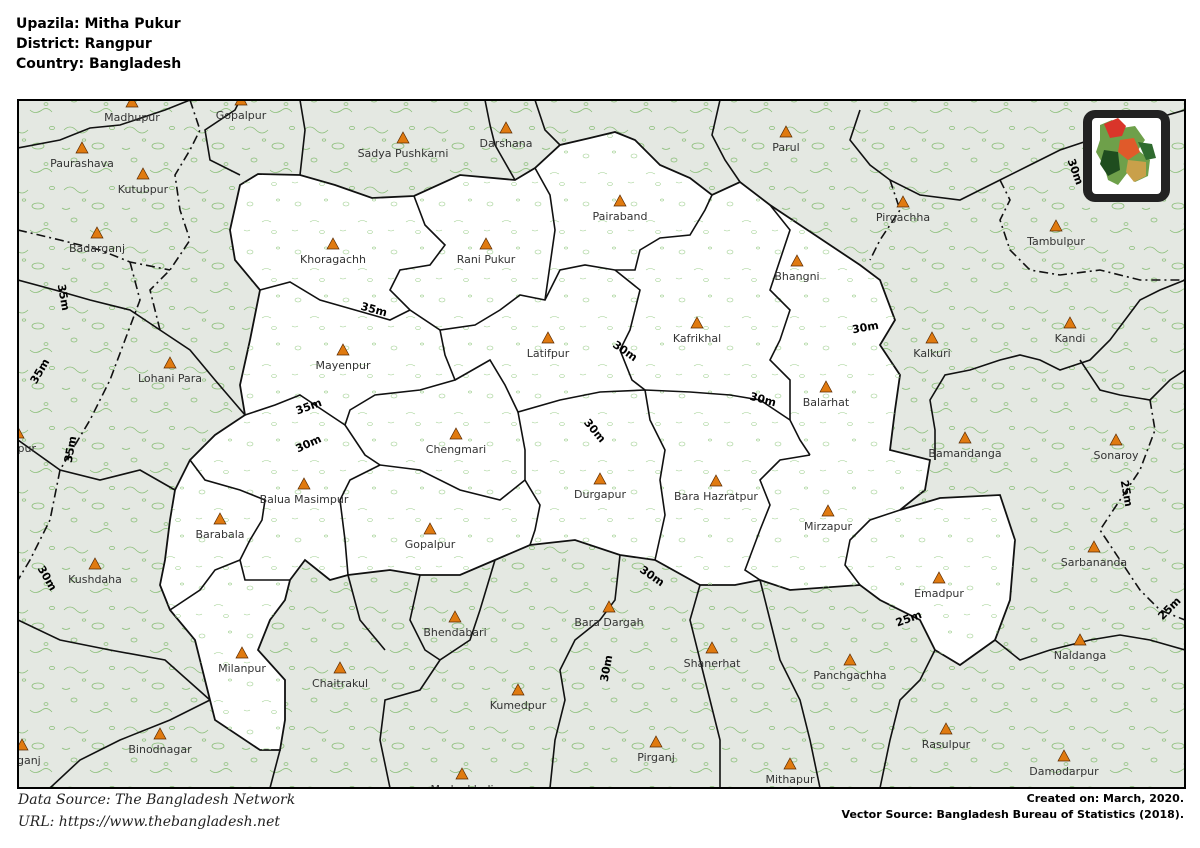  I want to click on place-label: Tambulpur, so click(1055, 241).